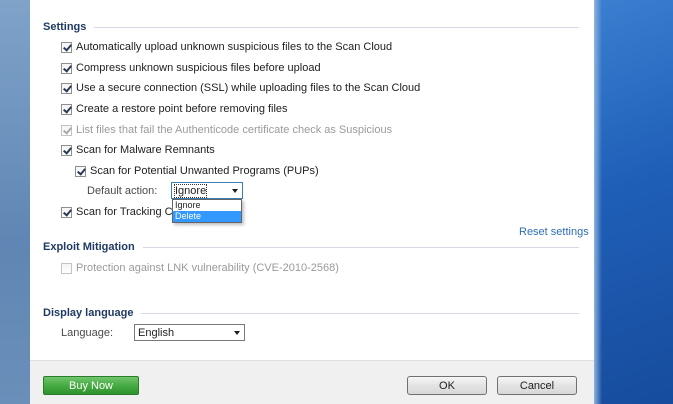 The height and width of the screenshot is (404, 673). I want to click on malware-remnants-checkbox, so click(66, 150).